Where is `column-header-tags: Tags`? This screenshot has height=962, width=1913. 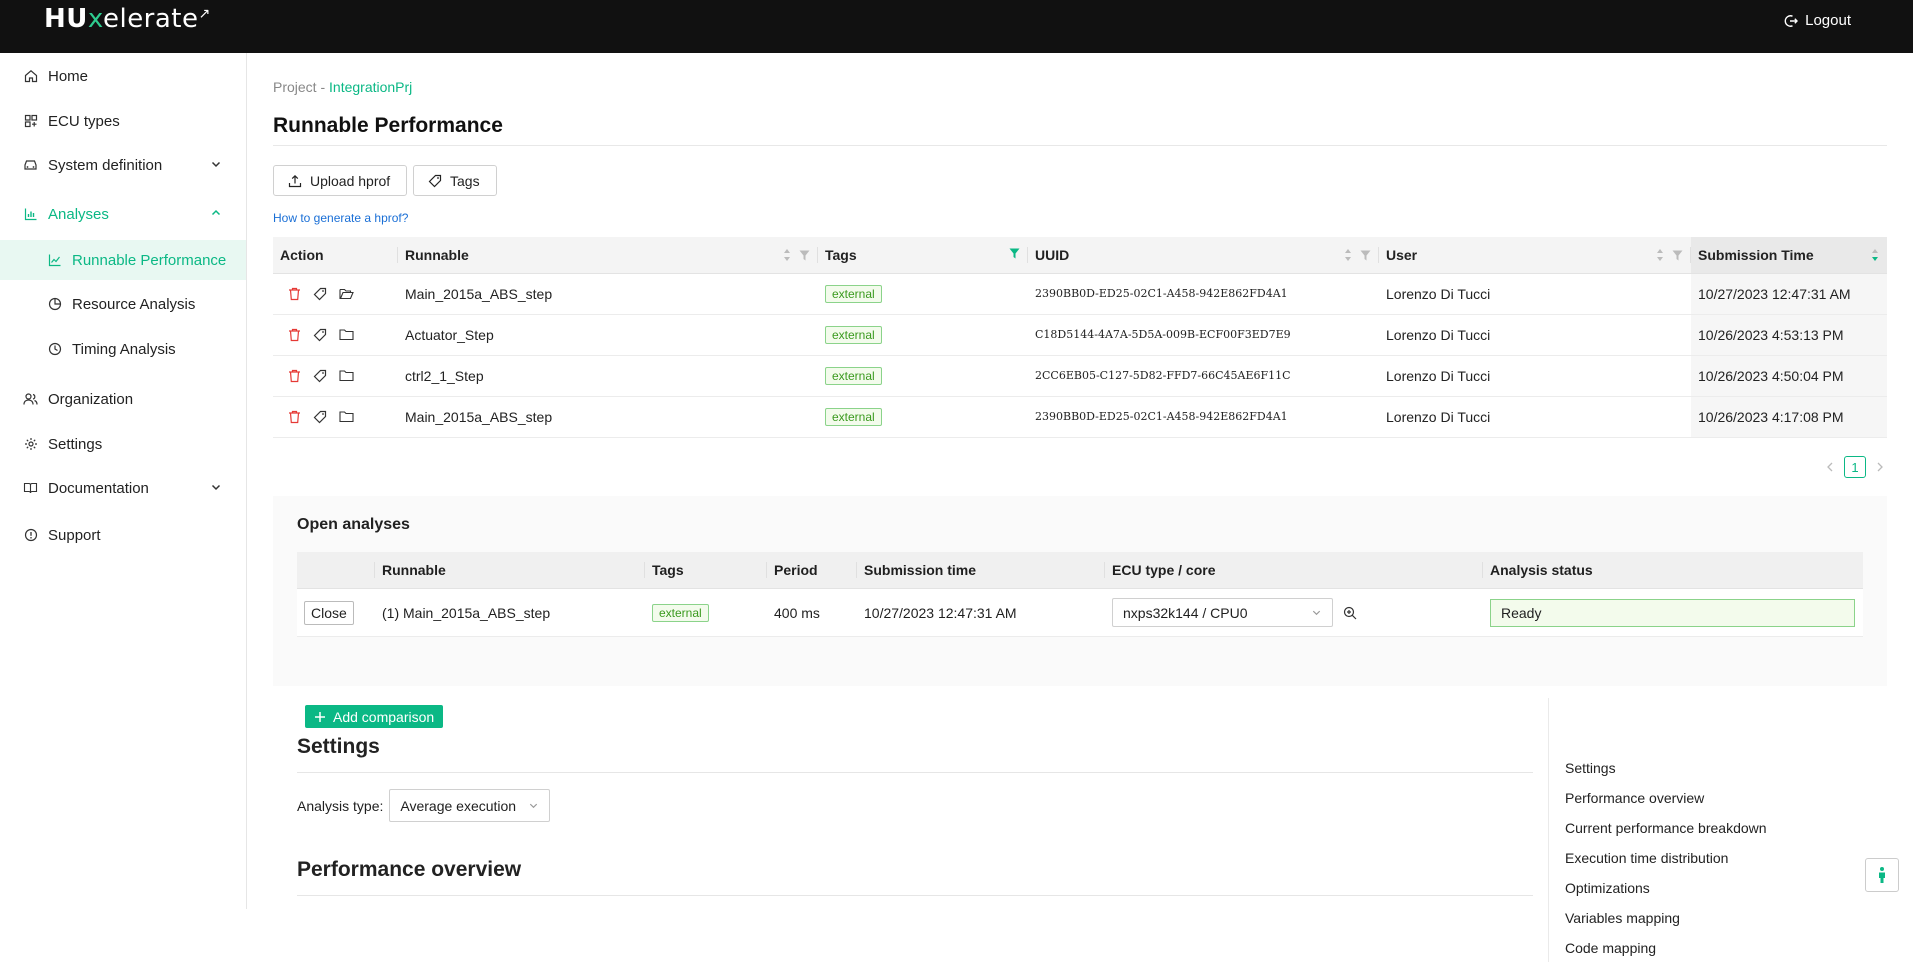 column-header-tags: Tags is located at coordinates (923, 255).